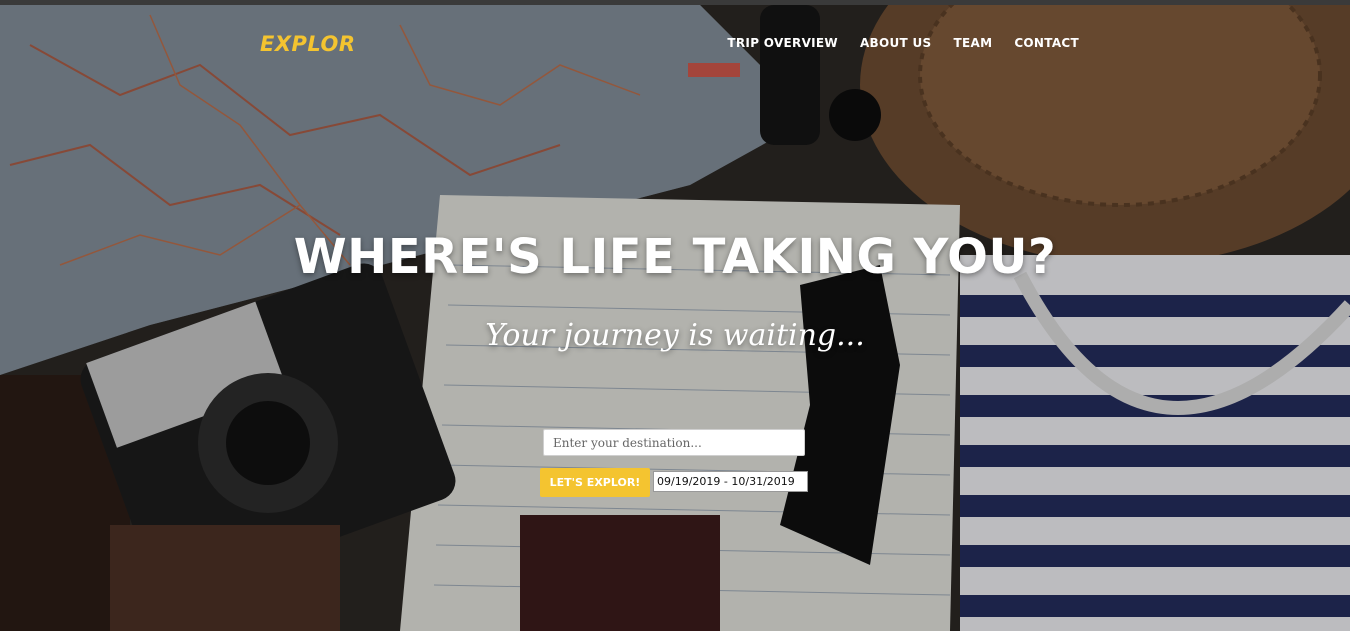  I want to click on nav-menu: TRIP OVERVIEW ABOUT US TEAM CONTACT, so click(903, 43).